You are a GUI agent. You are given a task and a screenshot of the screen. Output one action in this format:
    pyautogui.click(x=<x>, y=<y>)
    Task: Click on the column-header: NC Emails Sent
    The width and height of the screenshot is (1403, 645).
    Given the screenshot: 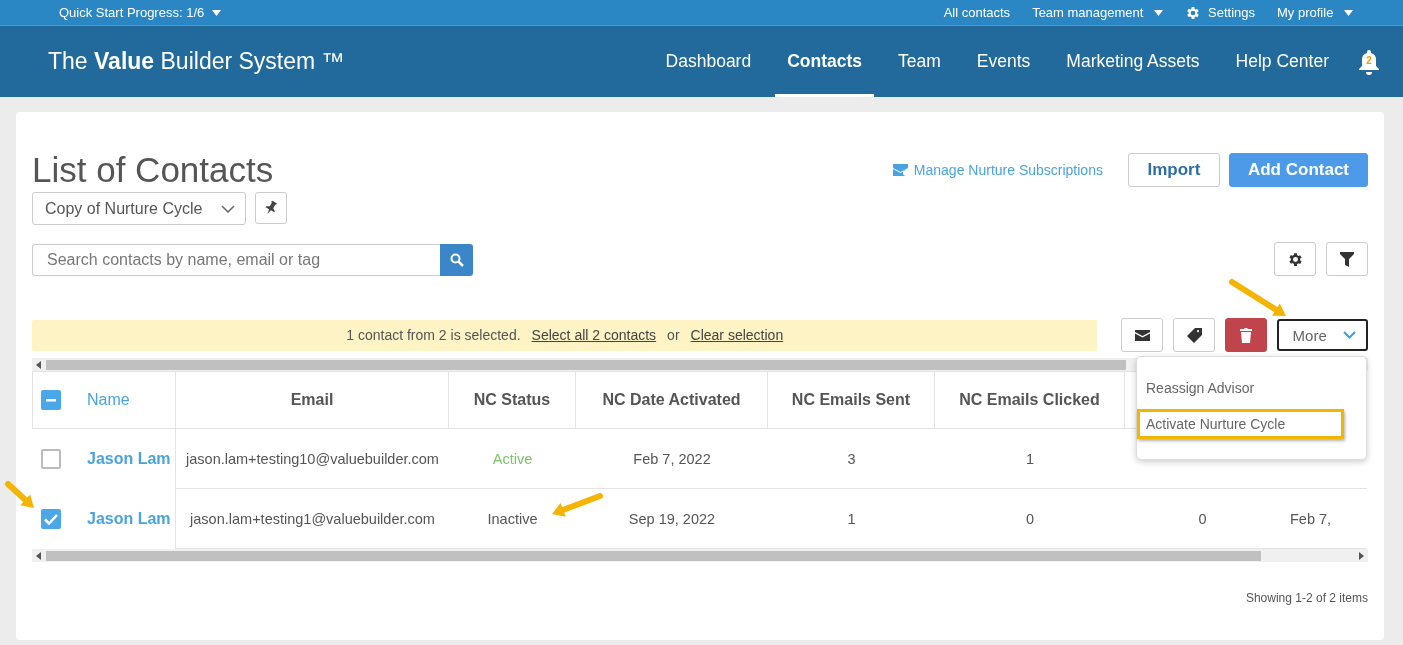 What is the action you would take?
    pyautogui.click(x=851, y=400)
    